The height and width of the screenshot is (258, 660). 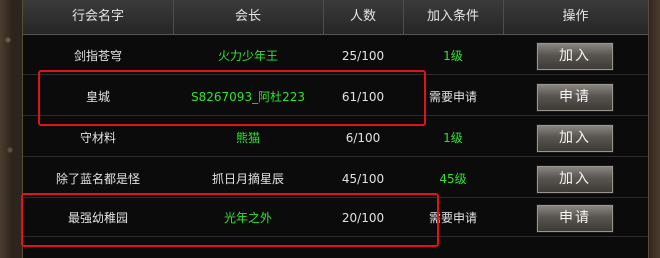 What do you see at coordinates (363, 56) in the screenshot?
I see `member-count: 25/100` at bounding box center [363, 56].